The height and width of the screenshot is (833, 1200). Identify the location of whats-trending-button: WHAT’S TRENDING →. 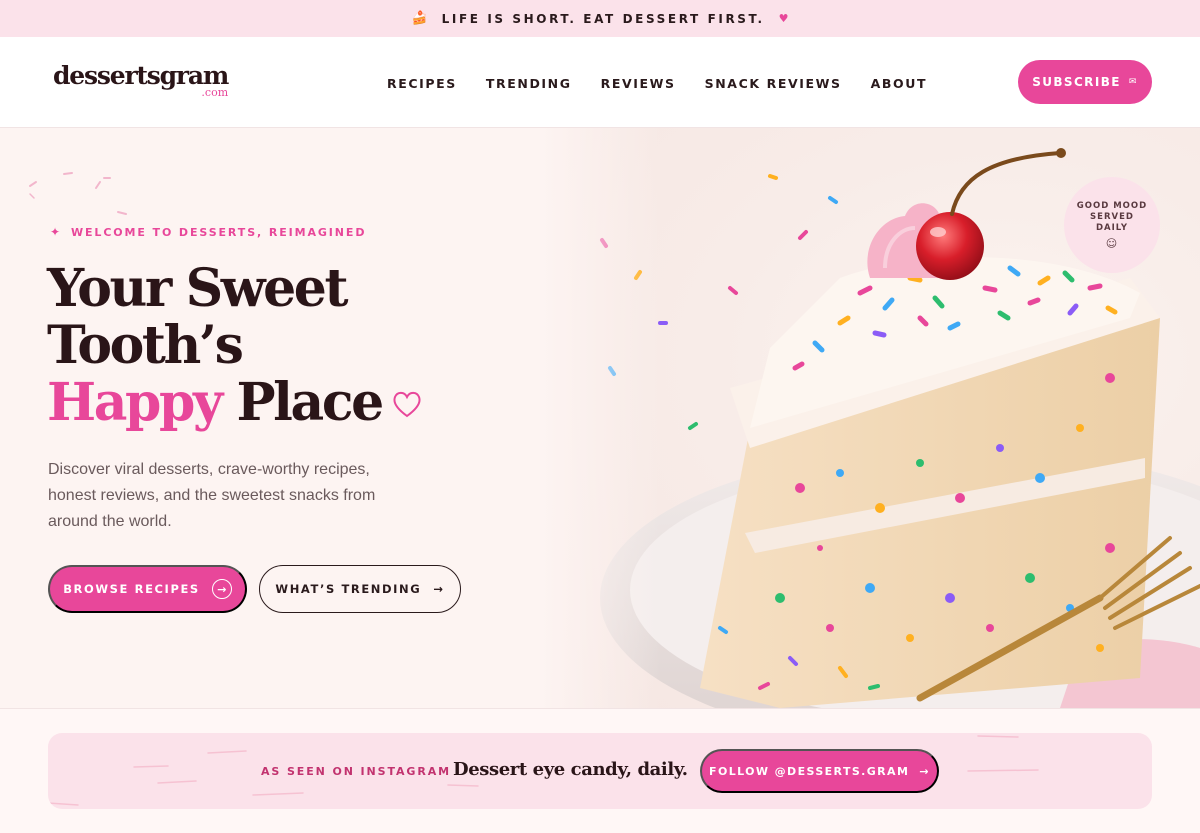
(360, 589).